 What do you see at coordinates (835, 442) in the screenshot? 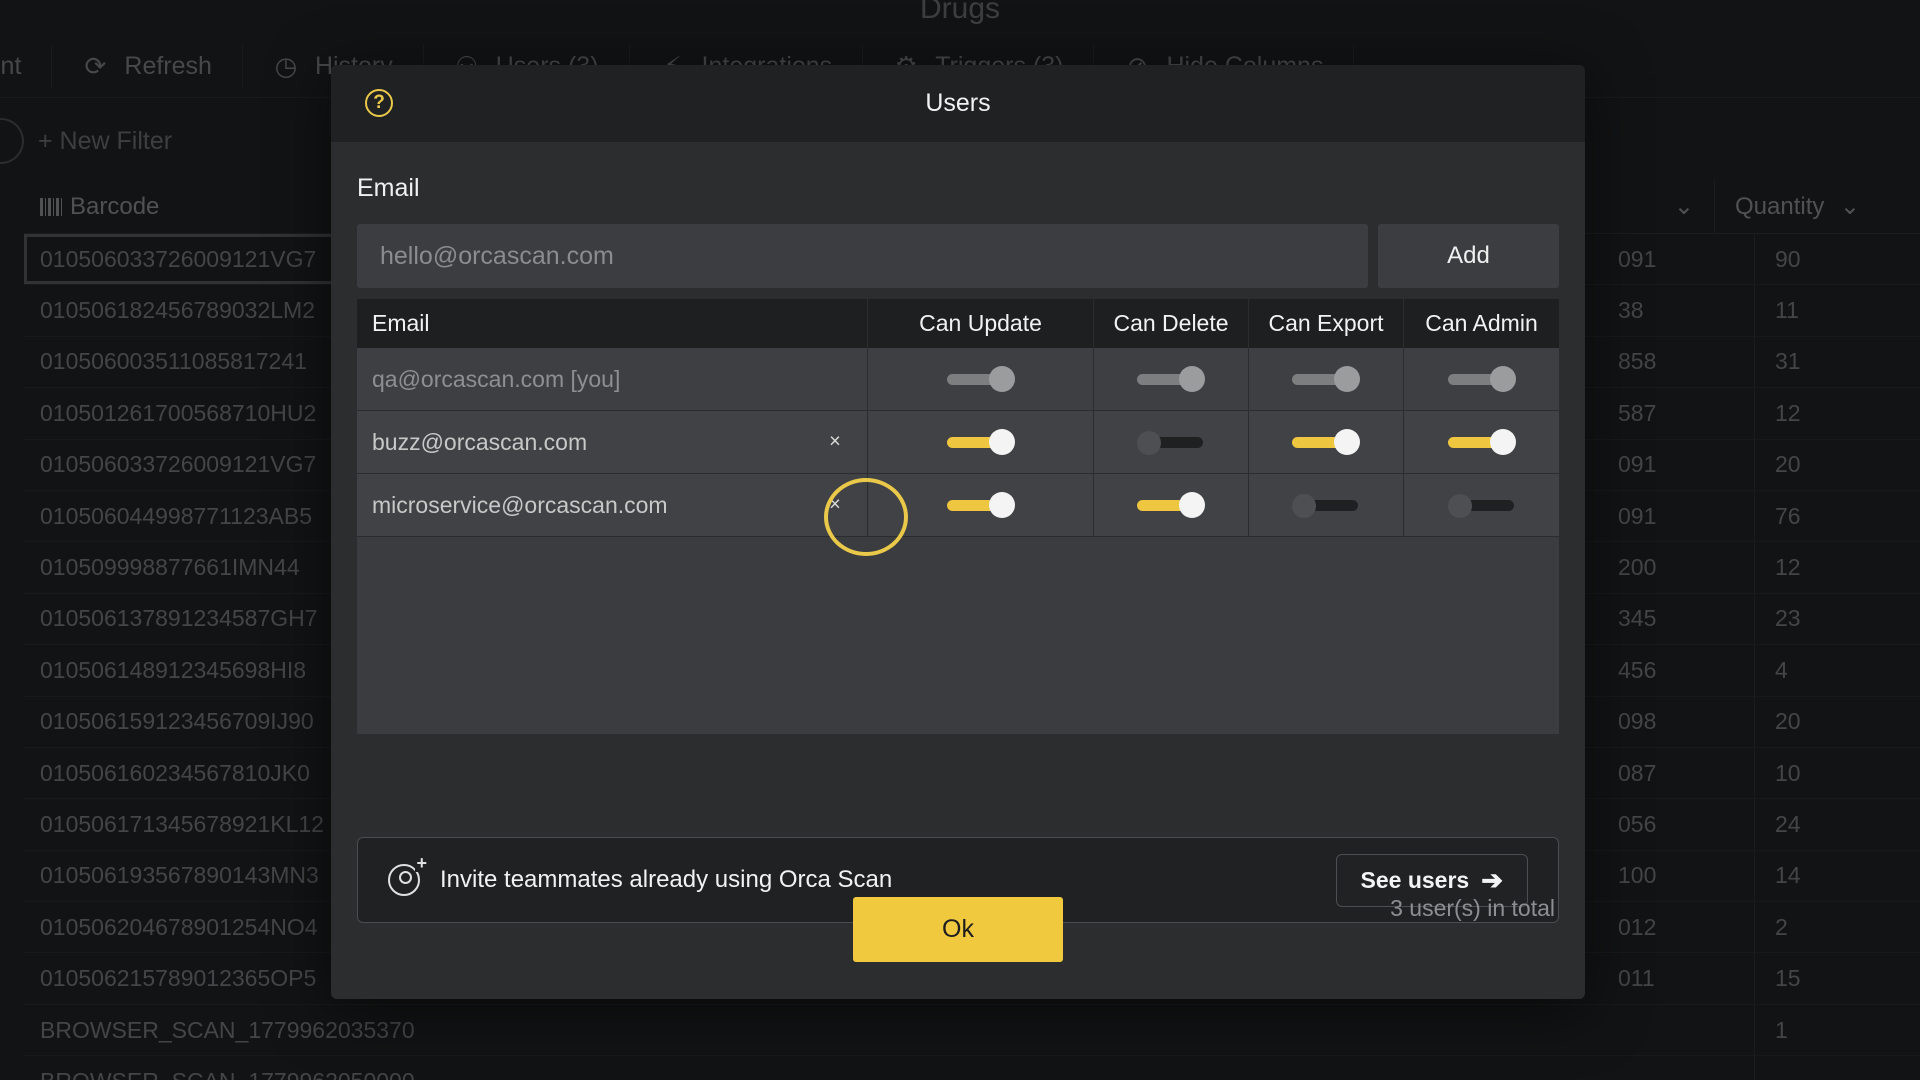
I see `remove-user-icon: ×` at bounding box center [835, 442].